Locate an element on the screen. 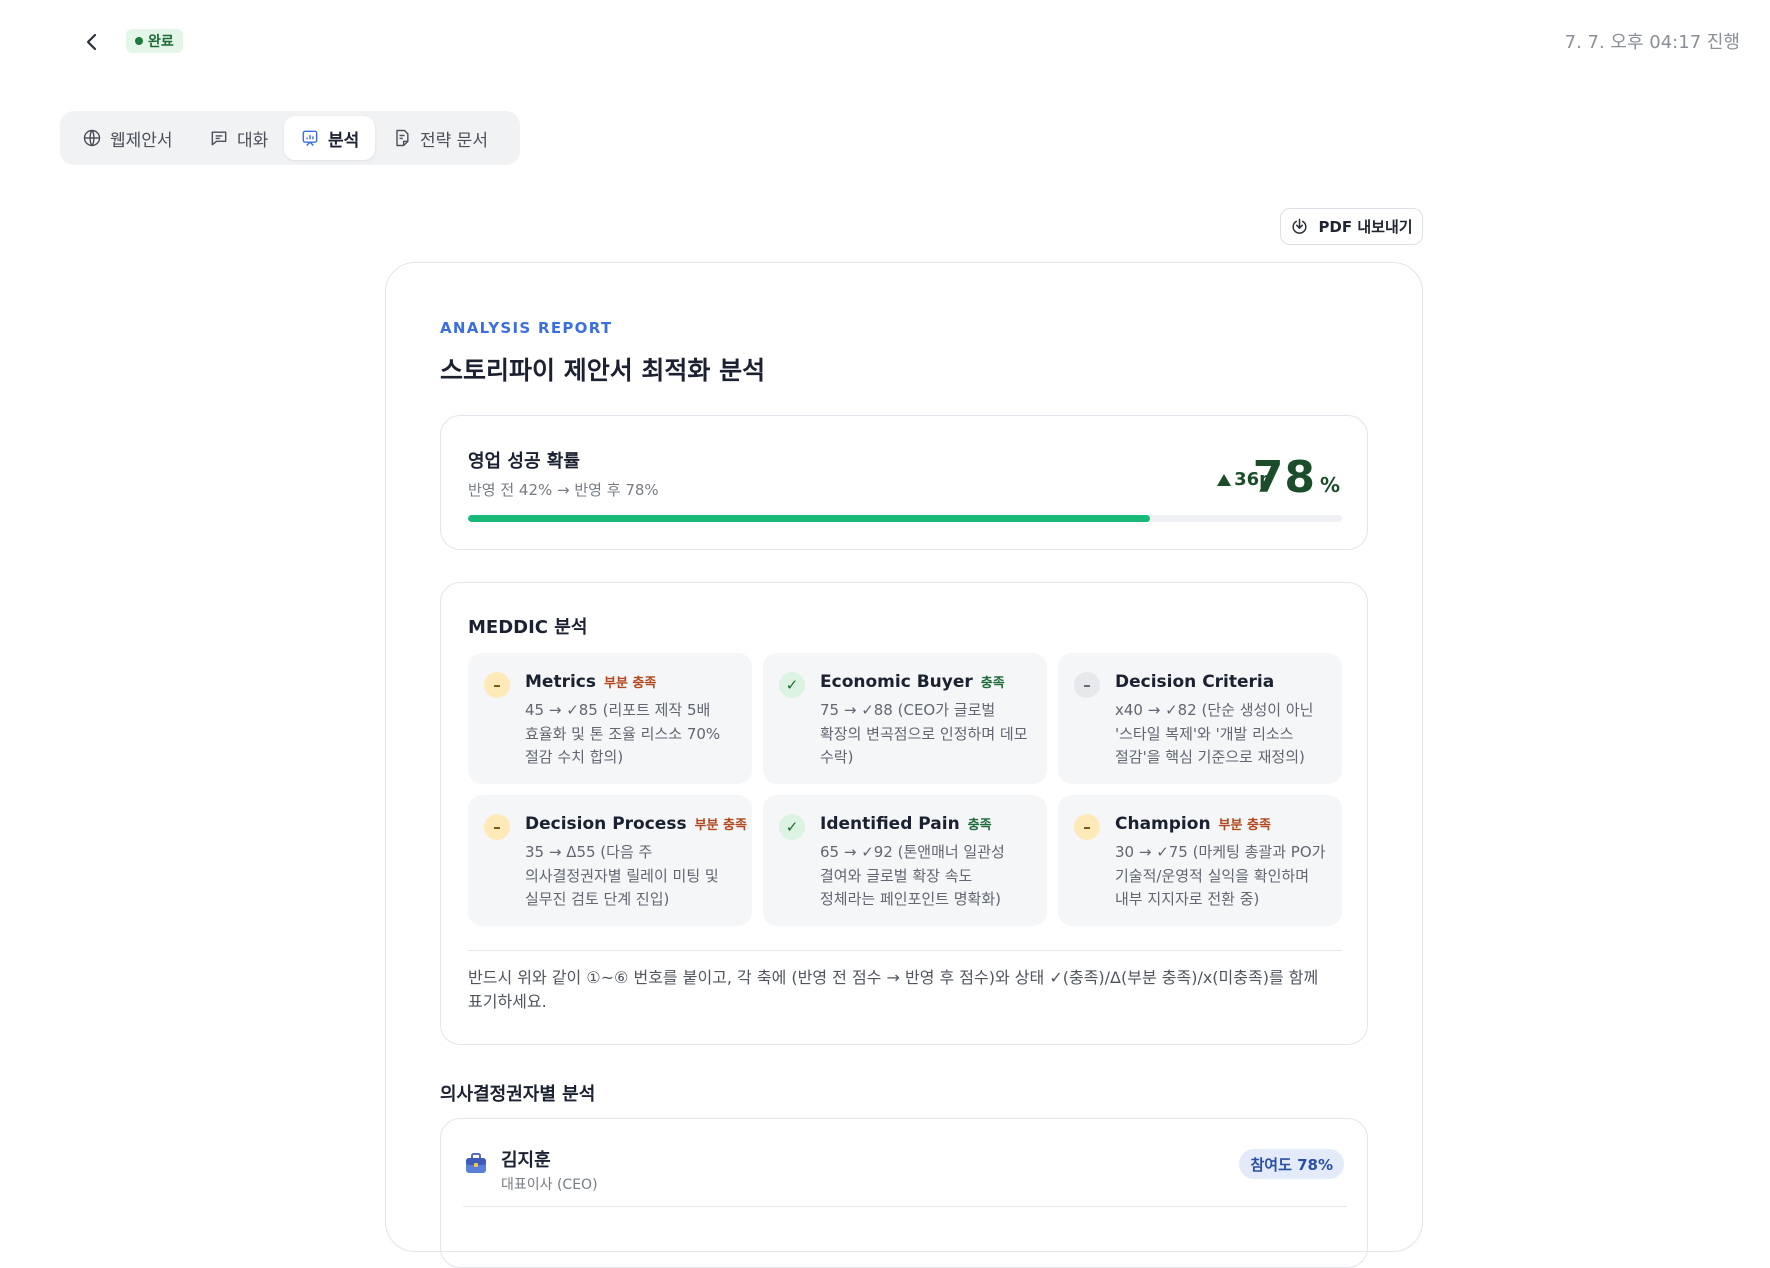 The image size is (1770, 1268). meddic-item-header: Champion 부분 충족 is located at coordinates (1193, 824).